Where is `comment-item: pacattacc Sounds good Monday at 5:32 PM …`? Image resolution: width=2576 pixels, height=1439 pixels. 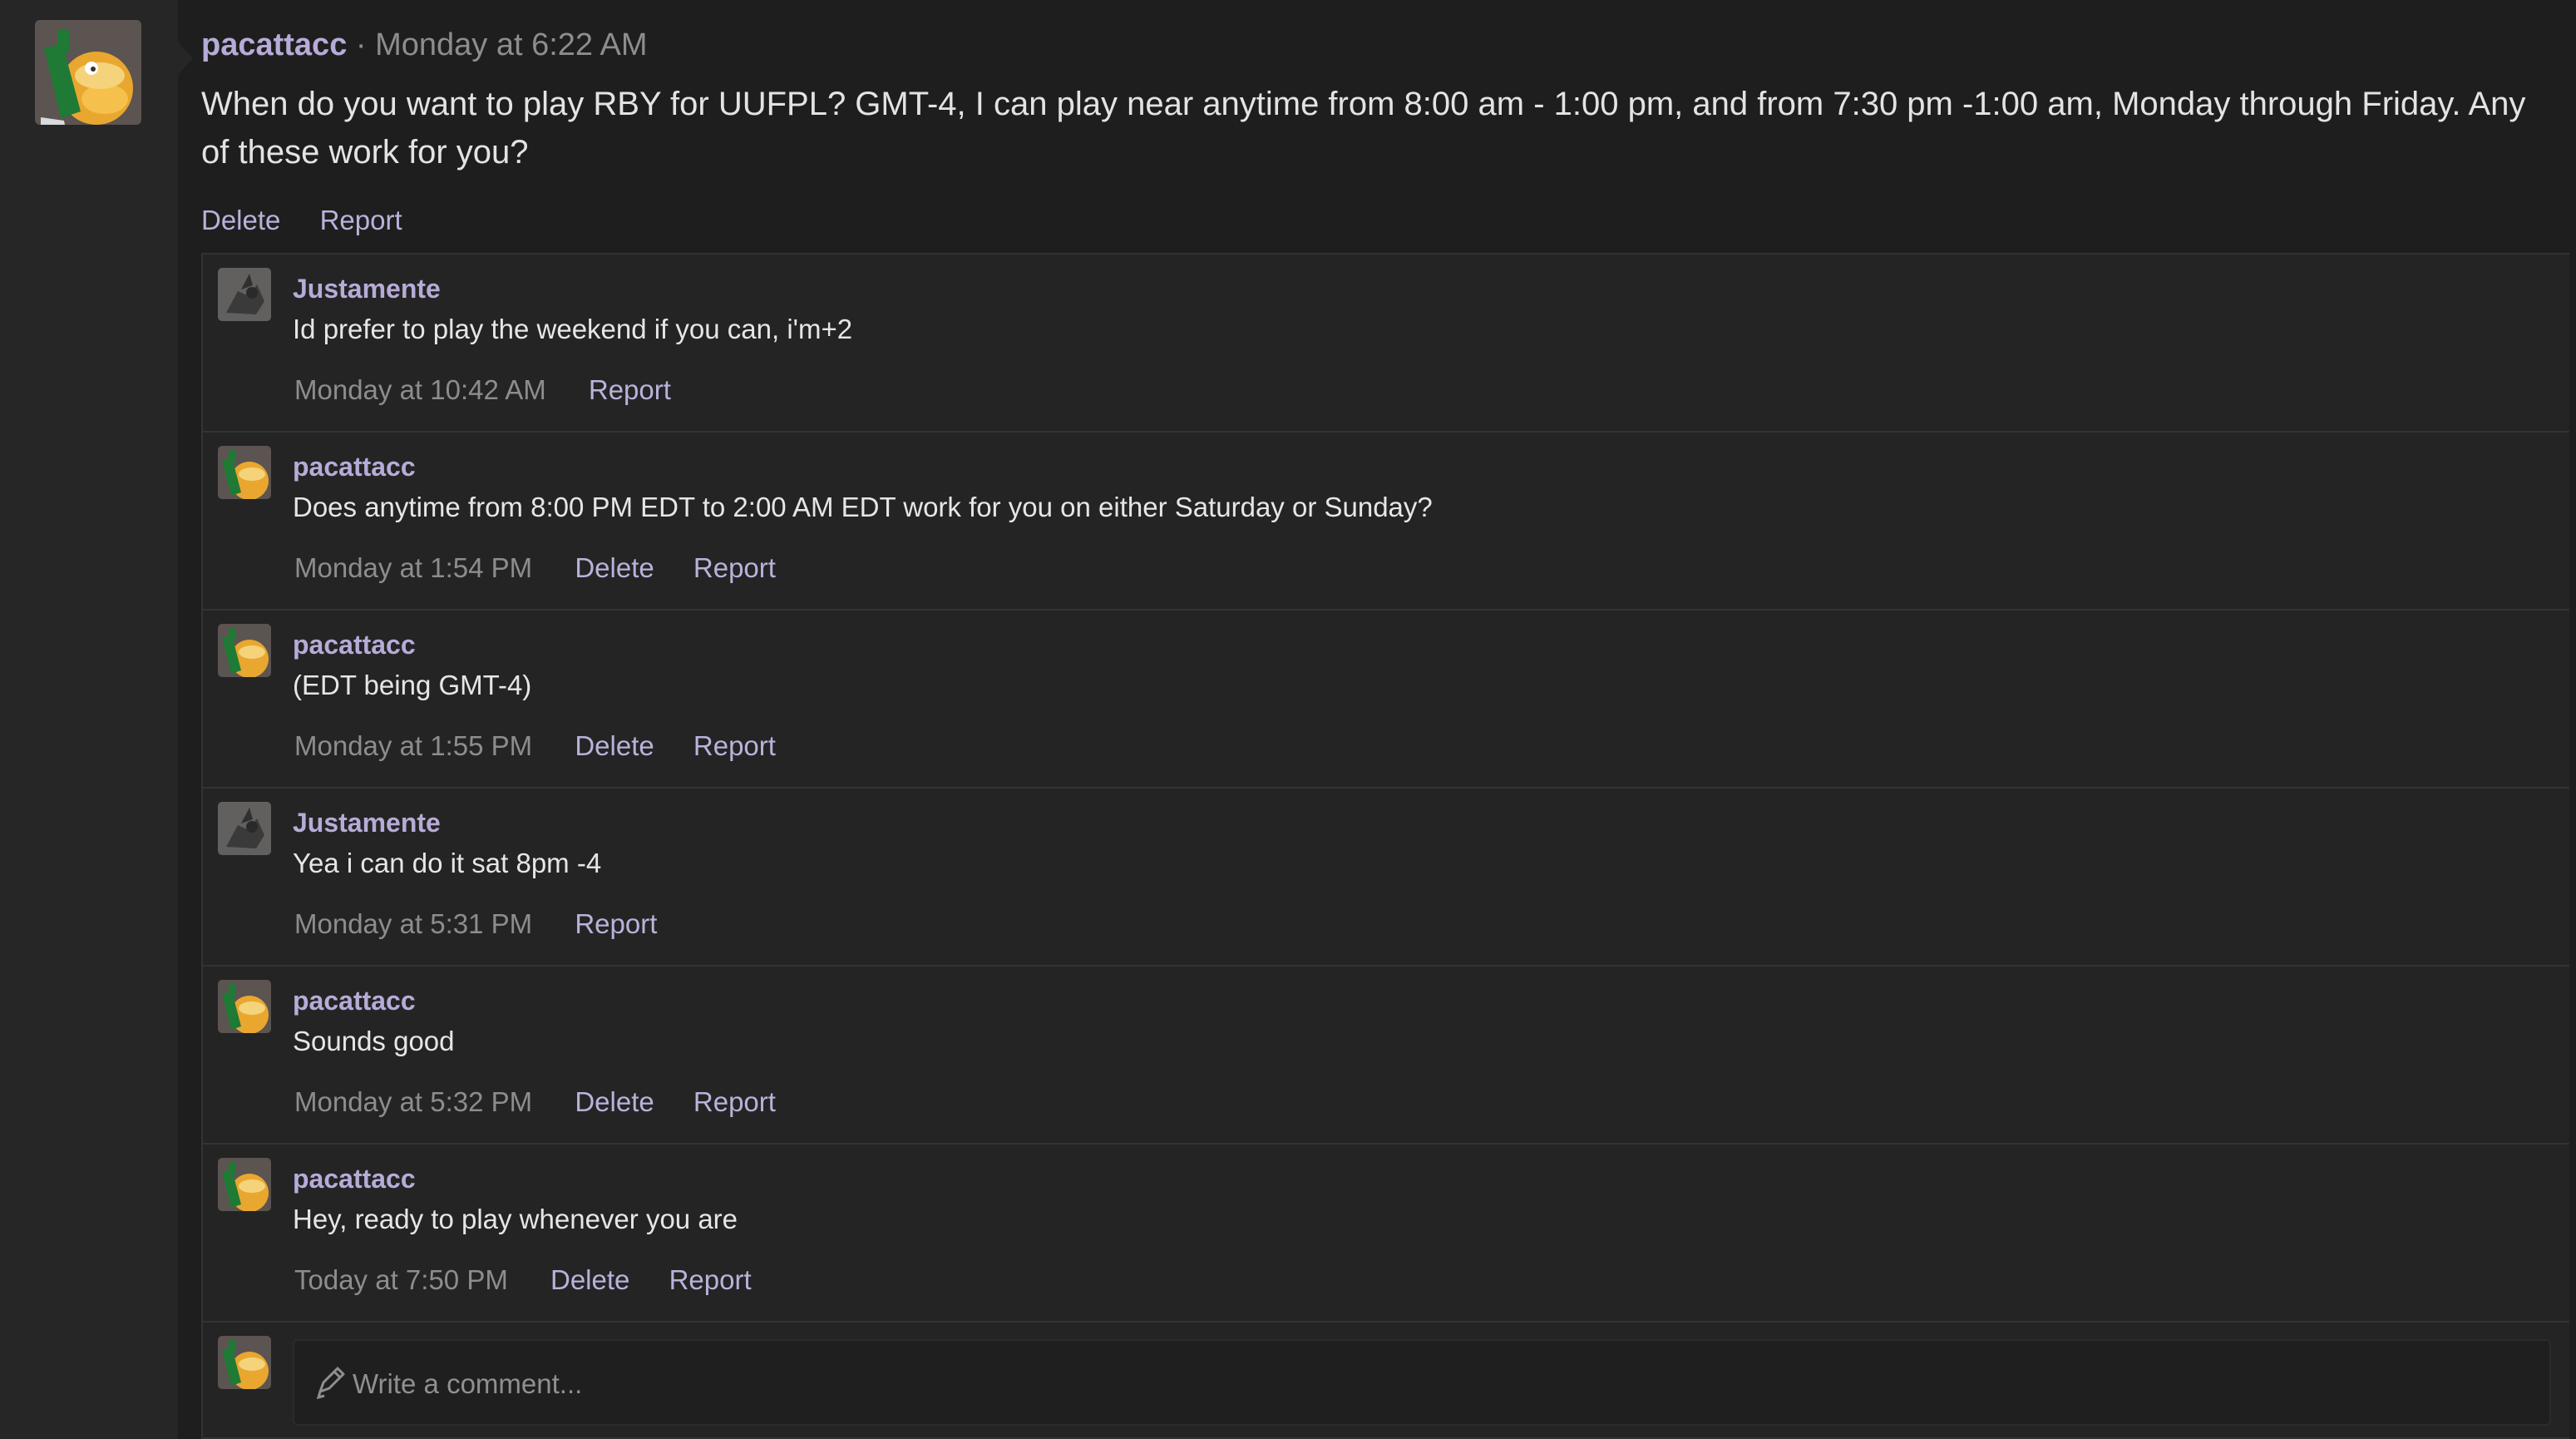
comment-item: pacattacc Sounds good Monday at 5:32 PM … is located at coordinates (1386, 1056).